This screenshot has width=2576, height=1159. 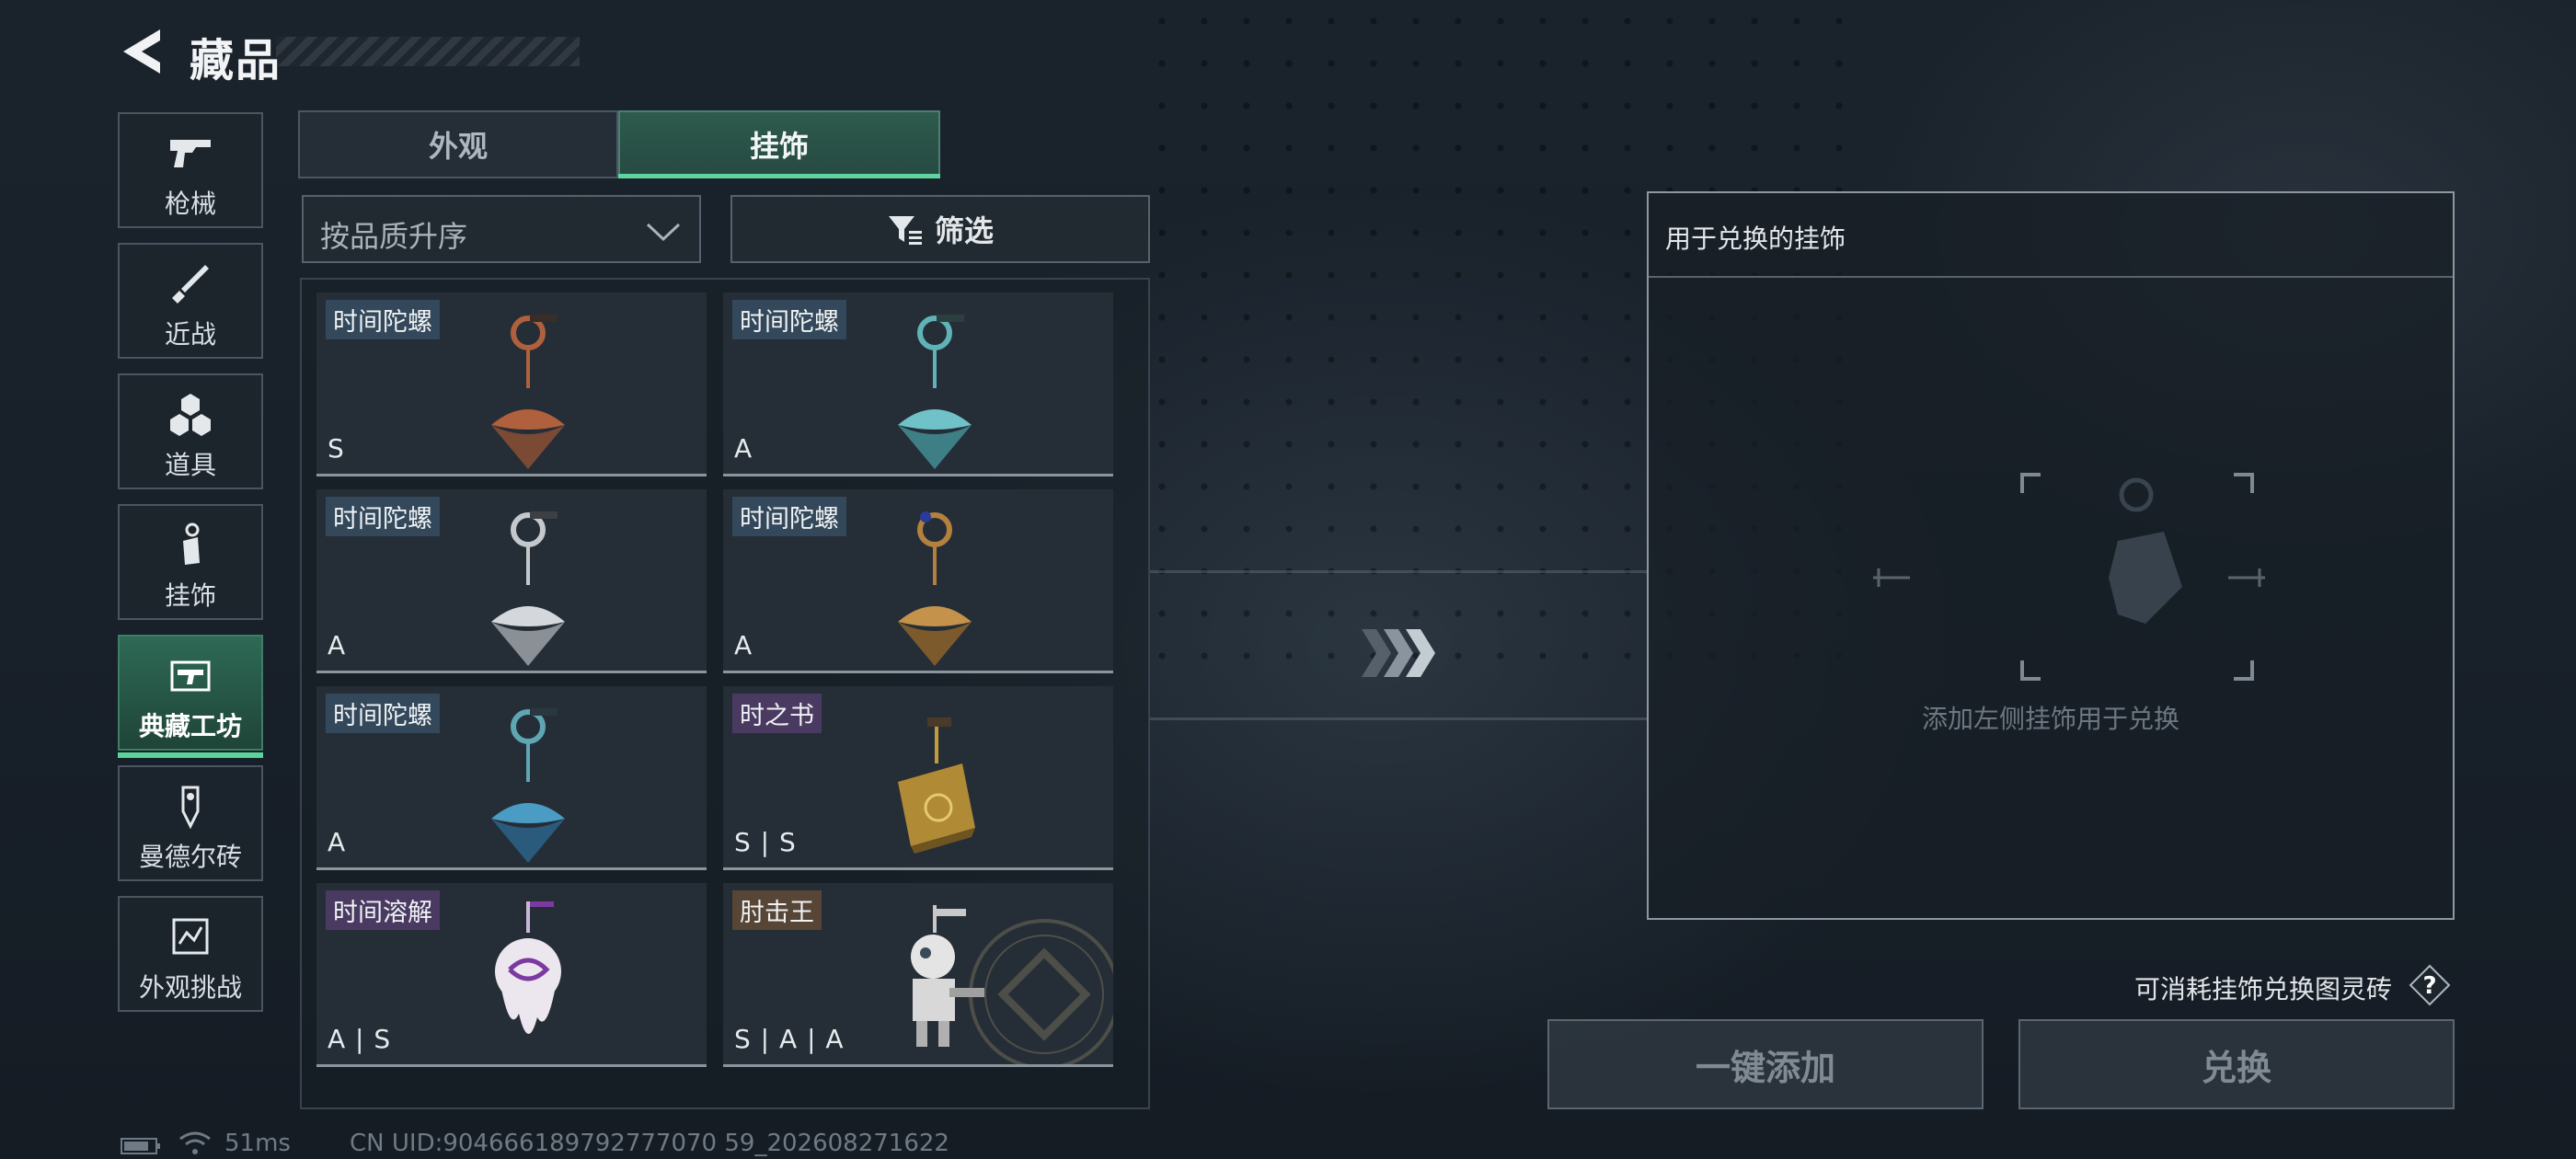 I want to click on charm-grade: S | A | A, so click(x=789, y=1039).